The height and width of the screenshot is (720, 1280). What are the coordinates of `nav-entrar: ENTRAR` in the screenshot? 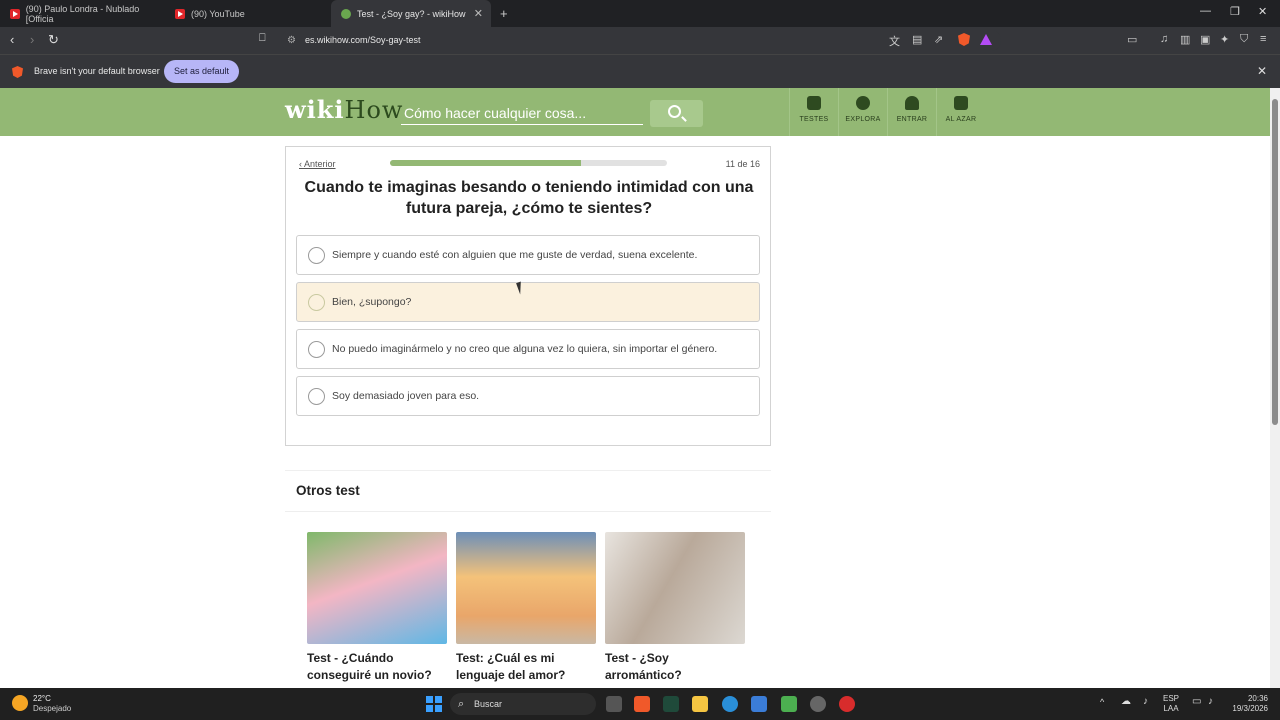 It's located at (911, 112).